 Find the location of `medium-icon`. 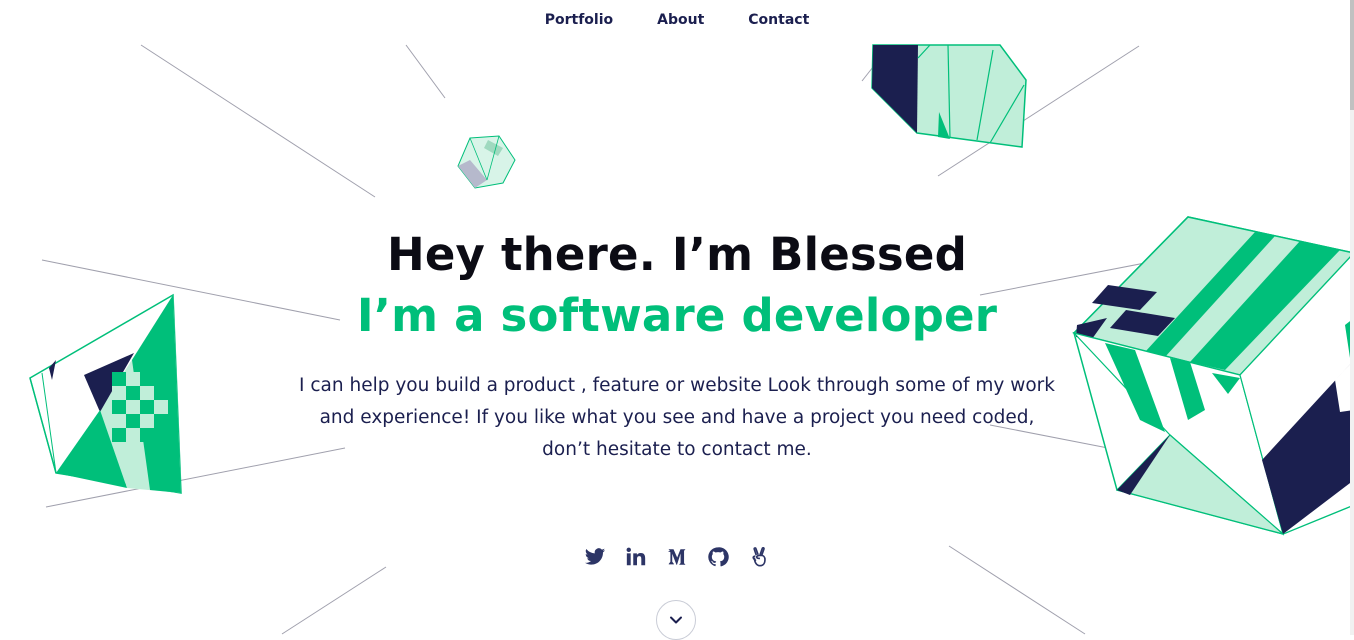

medium-icon is located at coordinates (676, 557).